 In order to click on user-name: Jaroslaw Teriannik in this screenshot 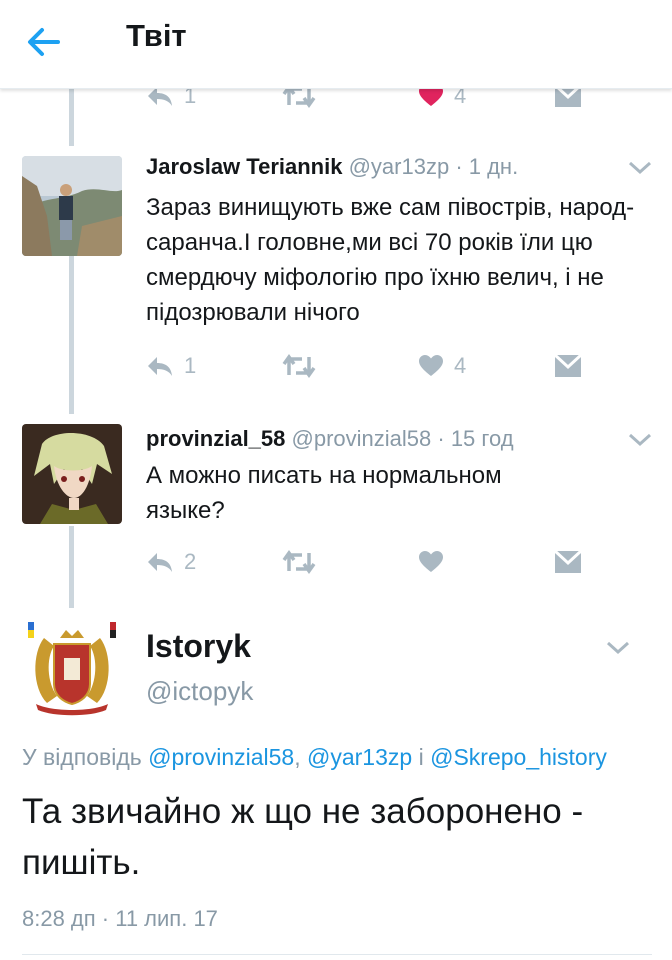, I will do `click(244, 166)`.